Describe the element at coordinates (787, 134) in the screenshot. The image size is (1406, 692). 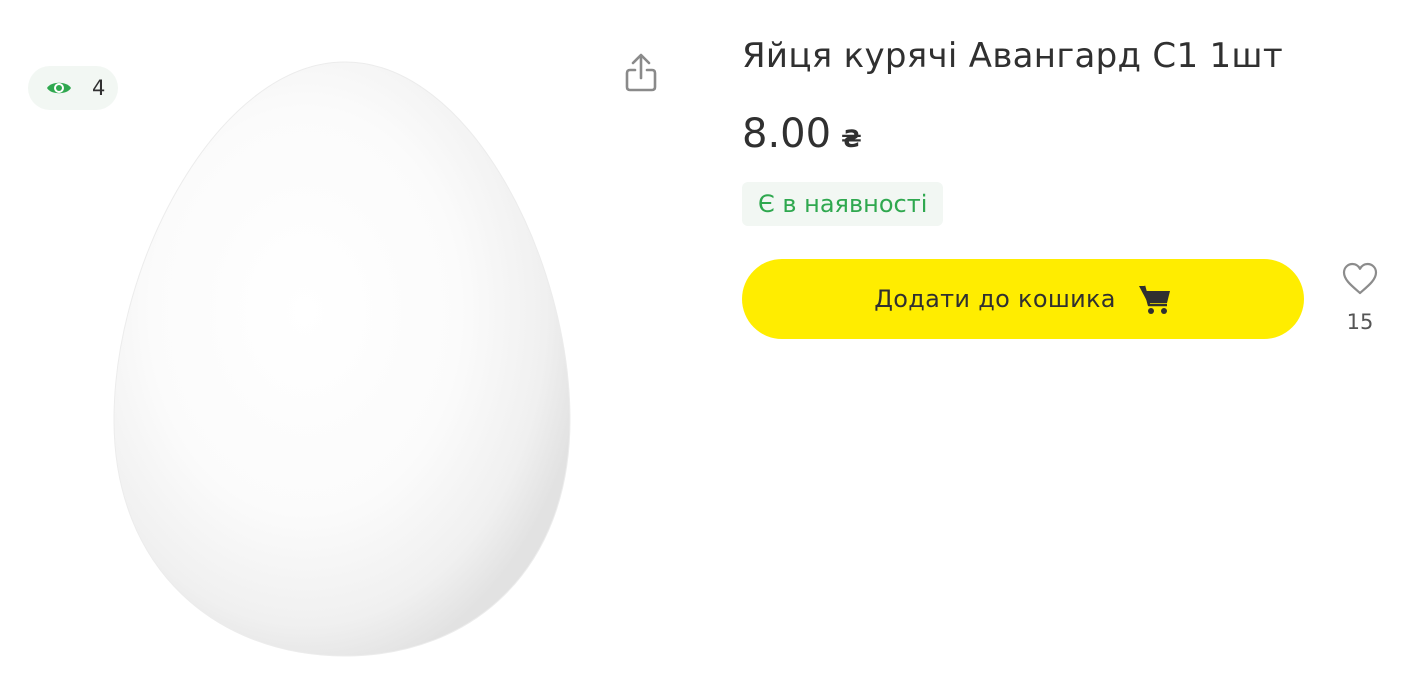
I see `price-value: 8.00` at that location.